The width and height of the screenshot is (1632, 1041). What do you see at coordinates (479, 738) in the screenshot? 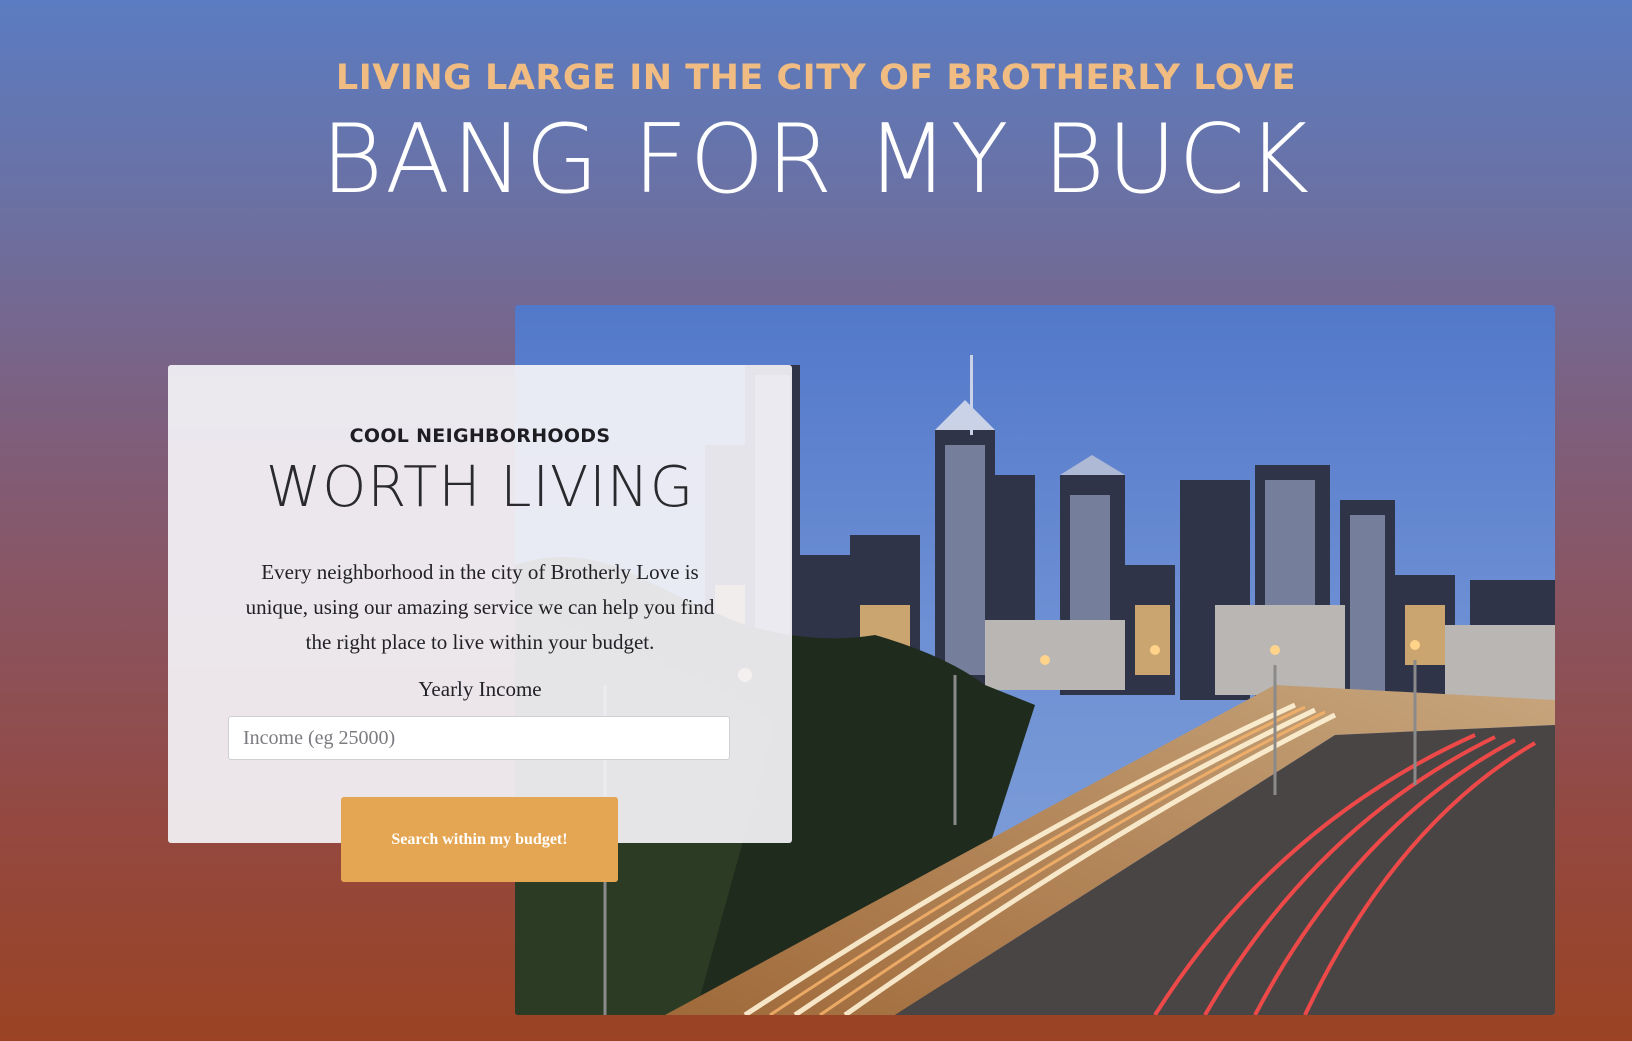
I see `income-input` at bounding box center [479, 738].